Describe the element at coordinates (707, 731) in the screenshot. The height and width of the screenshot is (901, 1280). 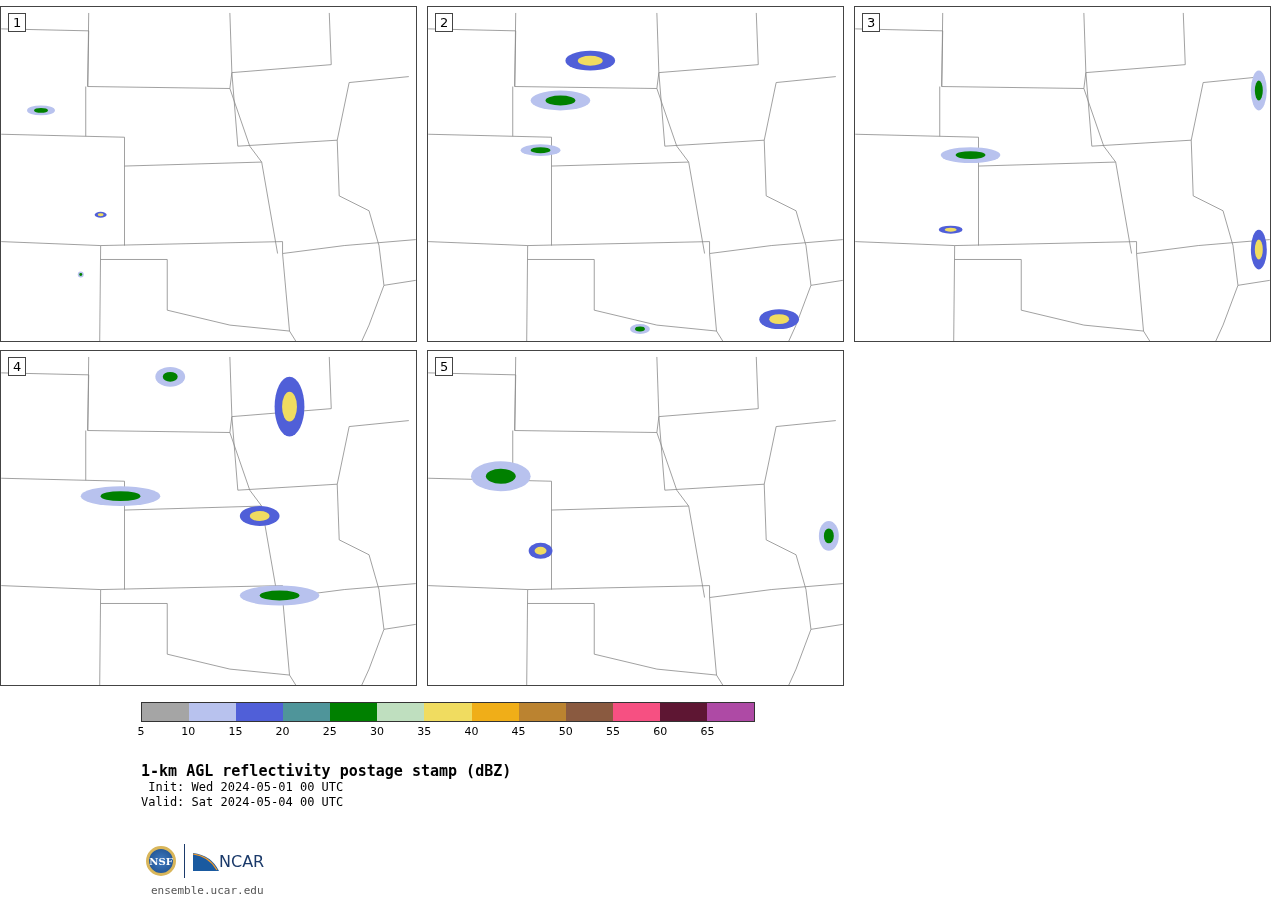
I see `tick-label: 65` at that location.